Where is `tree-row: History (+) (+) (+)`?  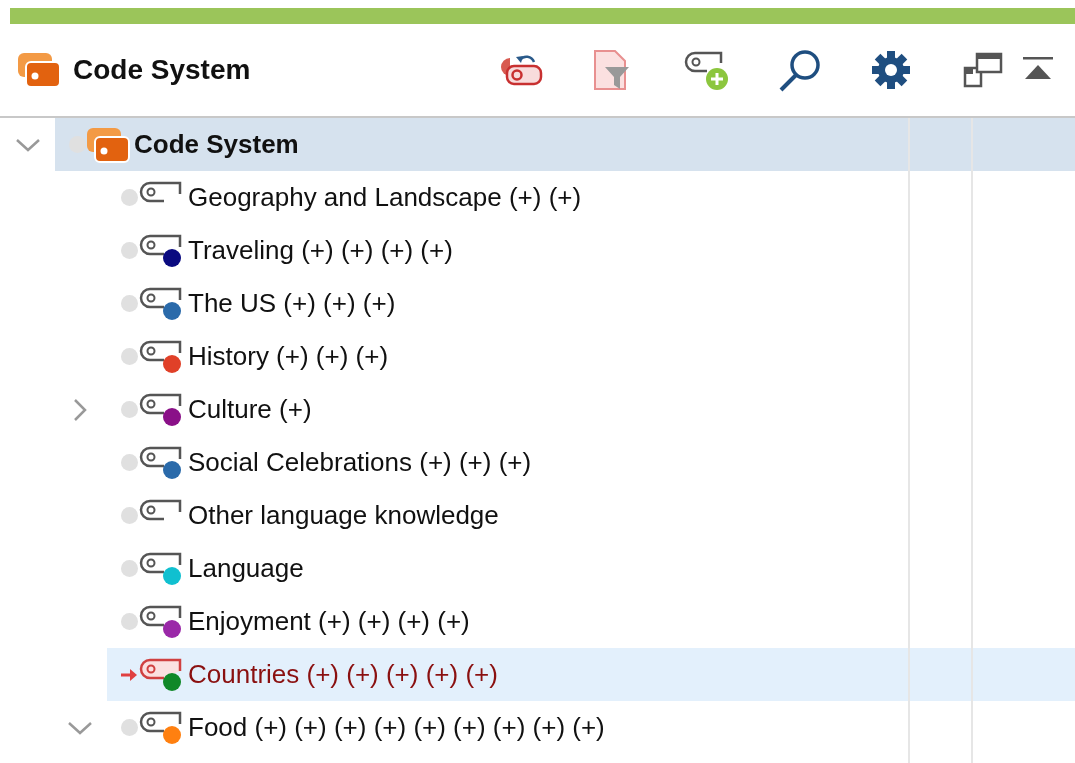
tree-row: History (+) (+) (+) is located at coordinates (591, 356).